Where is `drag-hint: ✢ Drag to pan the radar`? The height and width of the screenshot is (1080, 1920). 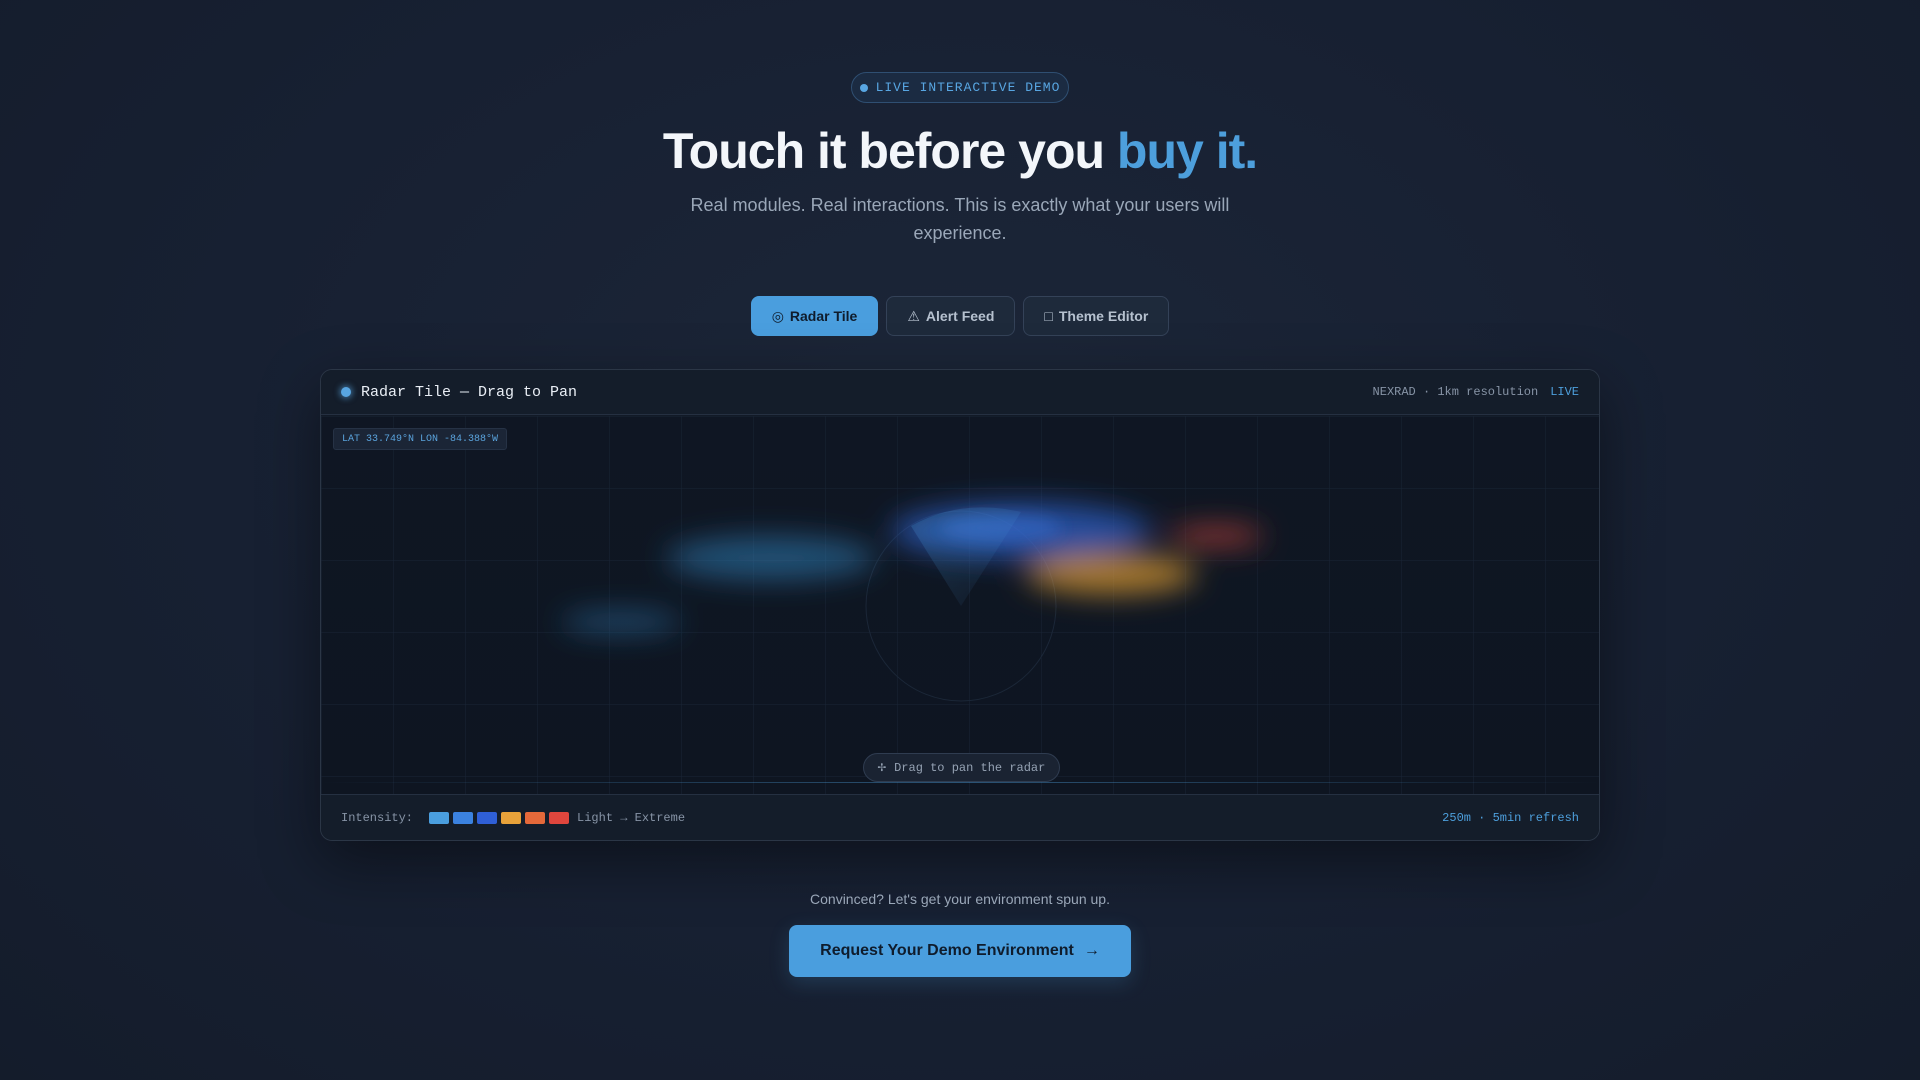 drag-hint: ✢ Drag to pan the radar is located at coordinates (961, 767).